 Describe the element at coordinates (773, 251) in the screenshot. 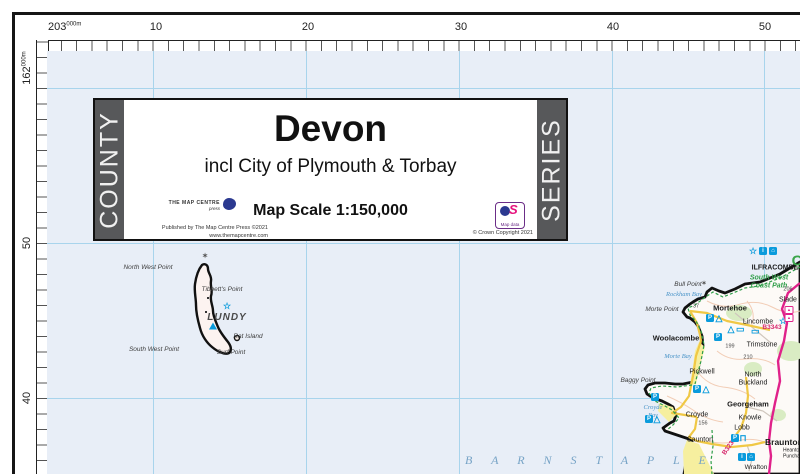

I see `museum-icon-ilfracombe: ⌂` at that location.